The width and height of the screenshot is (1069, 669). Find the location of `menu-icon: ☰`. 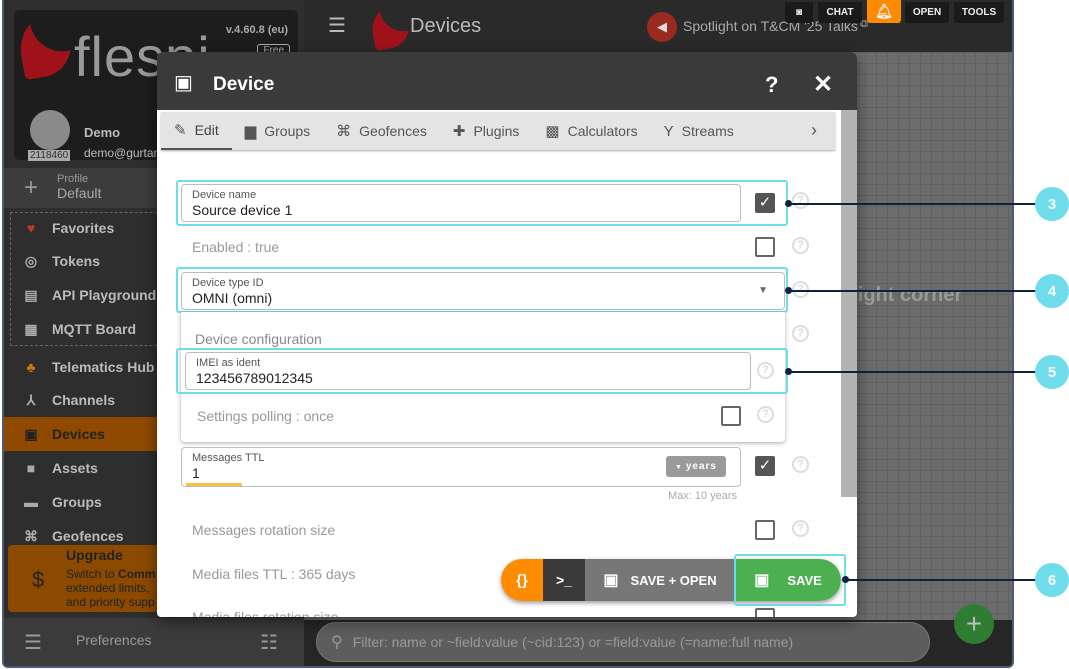

menu-icon: ☰ is located at coordinates (337, 25).